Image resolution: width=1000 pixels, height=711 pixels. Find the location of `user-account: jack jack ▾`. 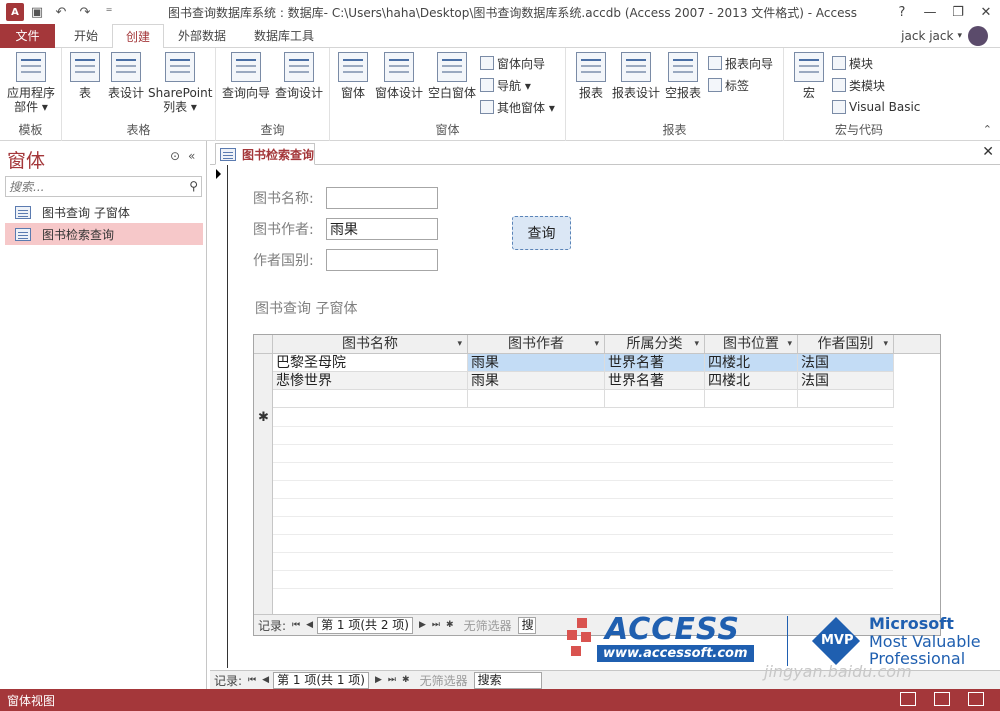

user-account: jack jack ▾ is located at coordinates (944, 36).